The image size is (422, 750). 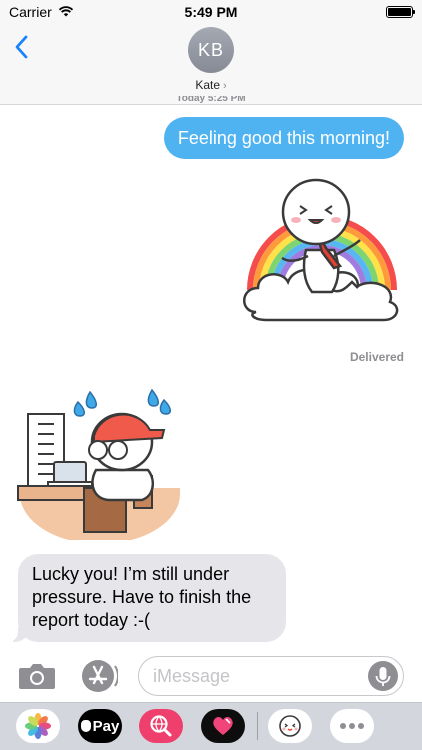 I want to click on message-input-bar, so click(x=211, y=676).